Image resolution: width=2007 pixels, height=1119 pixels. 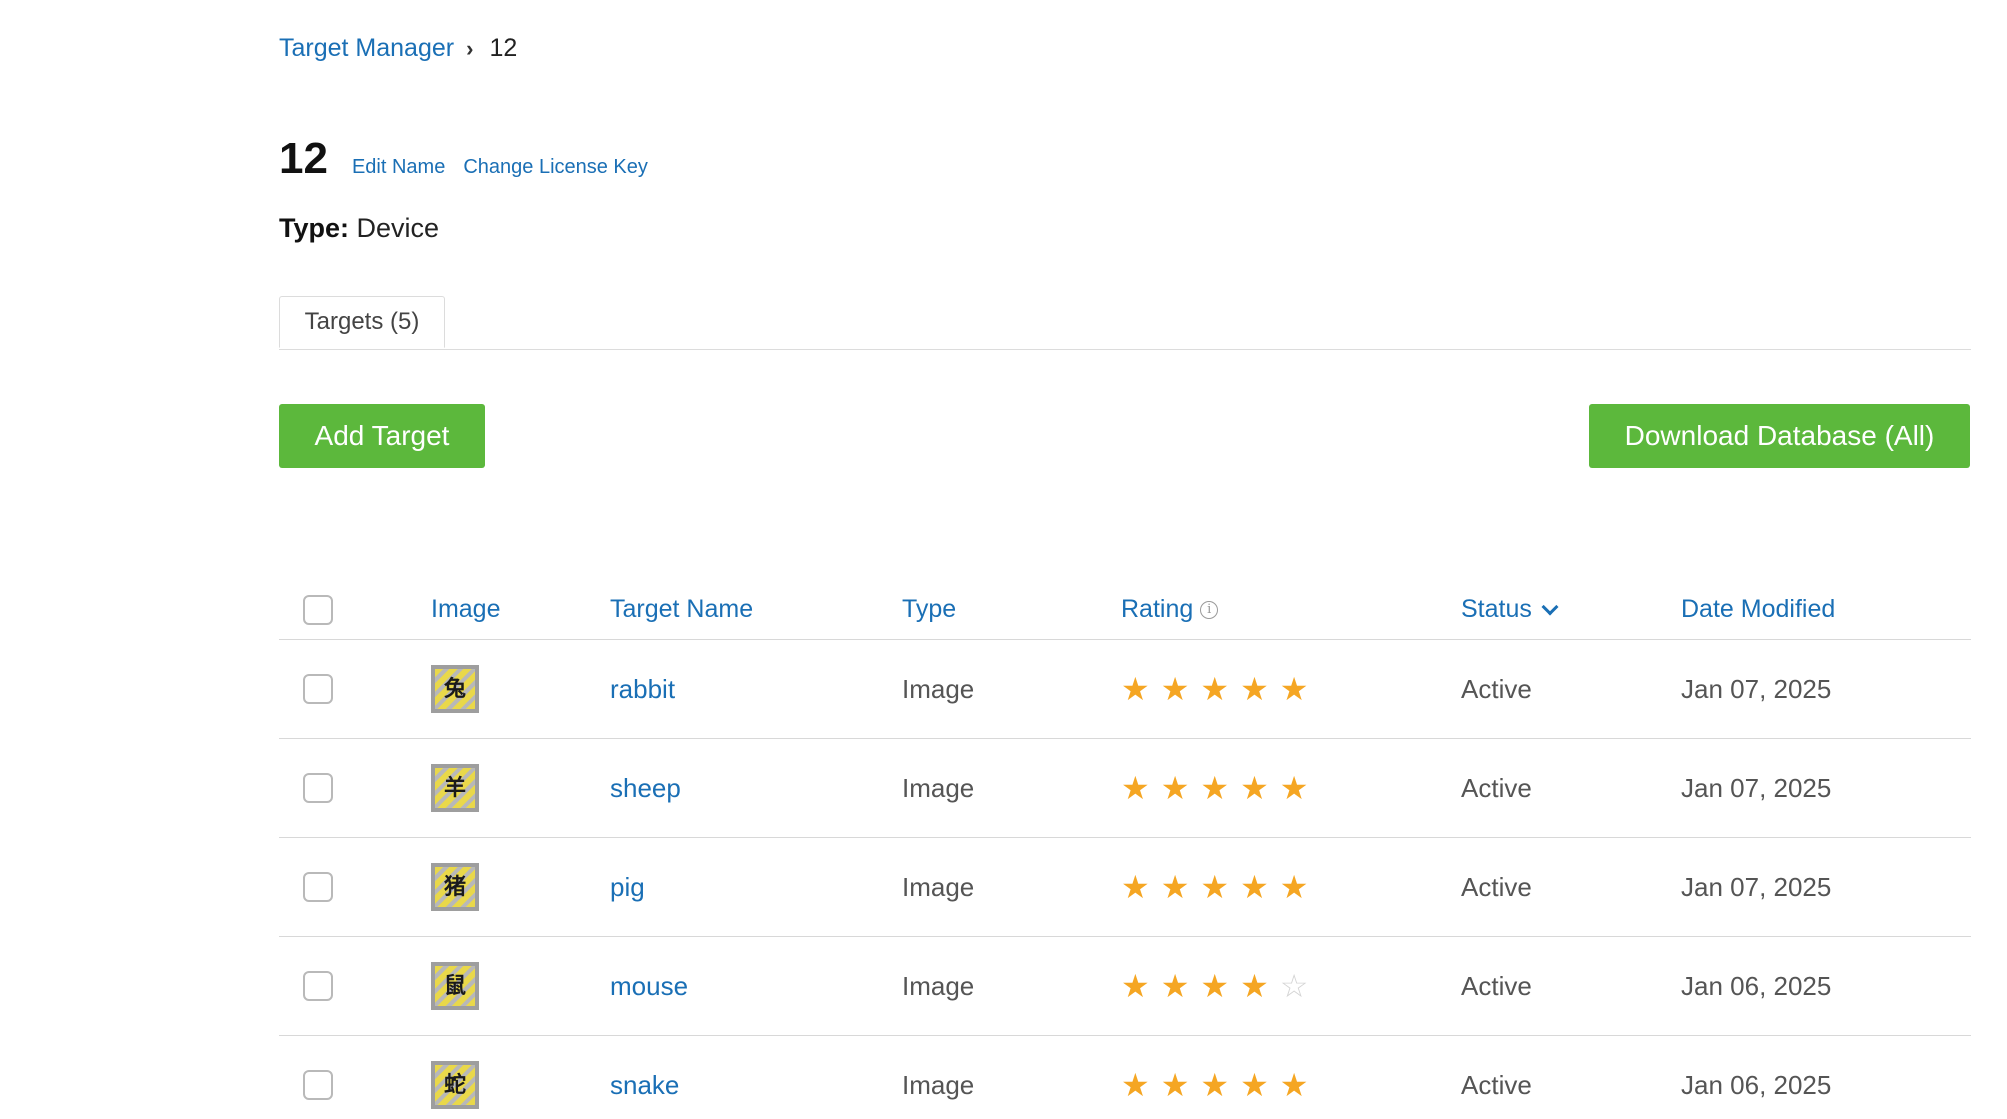 I want to click on target-image-cell: 蛇, so click(x=455, y=1077).